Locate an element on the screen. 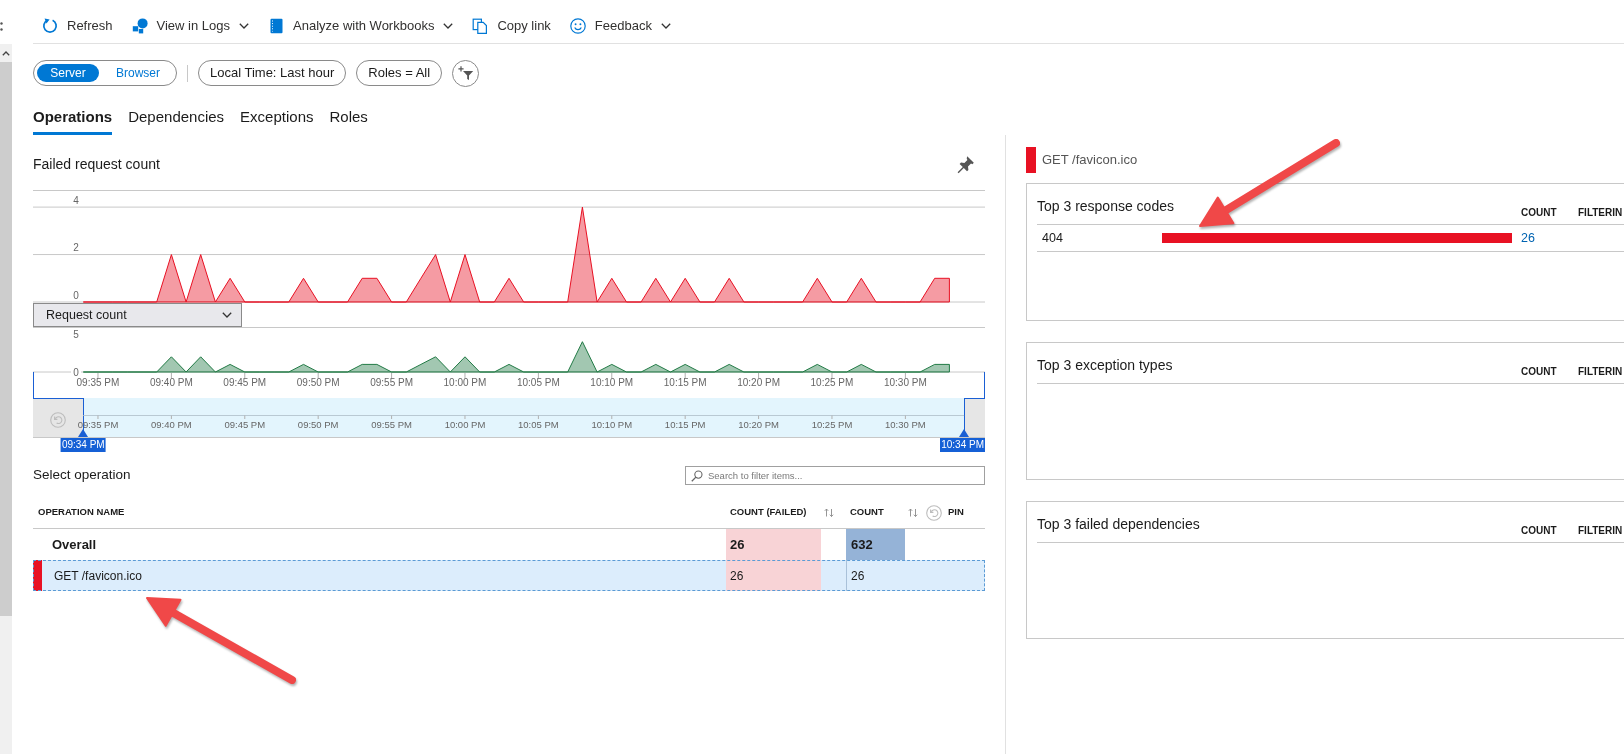 This screenshot has width=1624, height=754. table-cell-text: 404 is located at coordinates (1052, 238).